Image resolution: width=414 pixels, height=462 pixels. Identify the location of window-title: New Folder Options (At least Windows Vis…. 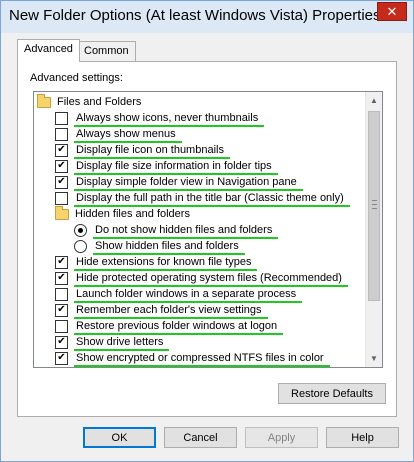
(195, 15).